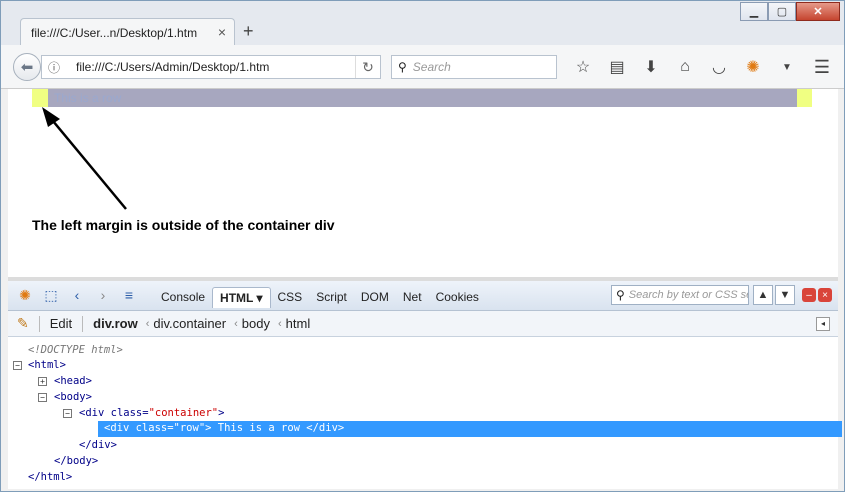  Describe the element at coordinates (75, 350) in the screenshot. I see `tree-doctype: <!DOCTYPE html>` at that location.